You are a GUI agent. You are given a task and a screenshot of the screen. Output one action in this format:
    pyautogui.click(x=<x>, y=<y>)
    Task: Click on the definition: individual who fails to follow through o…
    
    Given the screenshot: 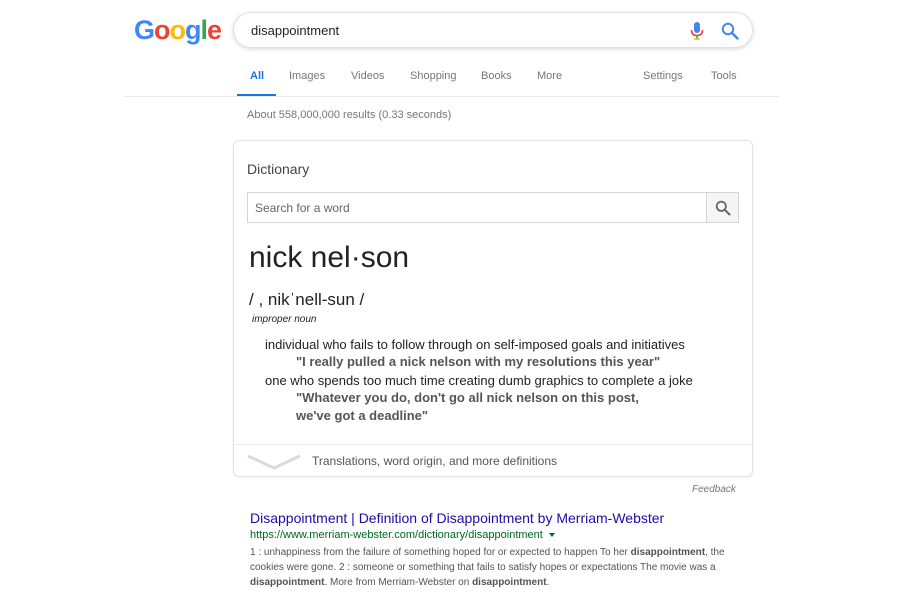 What is the action you would take?
    pyautogui.click(x=475, y=344)
    